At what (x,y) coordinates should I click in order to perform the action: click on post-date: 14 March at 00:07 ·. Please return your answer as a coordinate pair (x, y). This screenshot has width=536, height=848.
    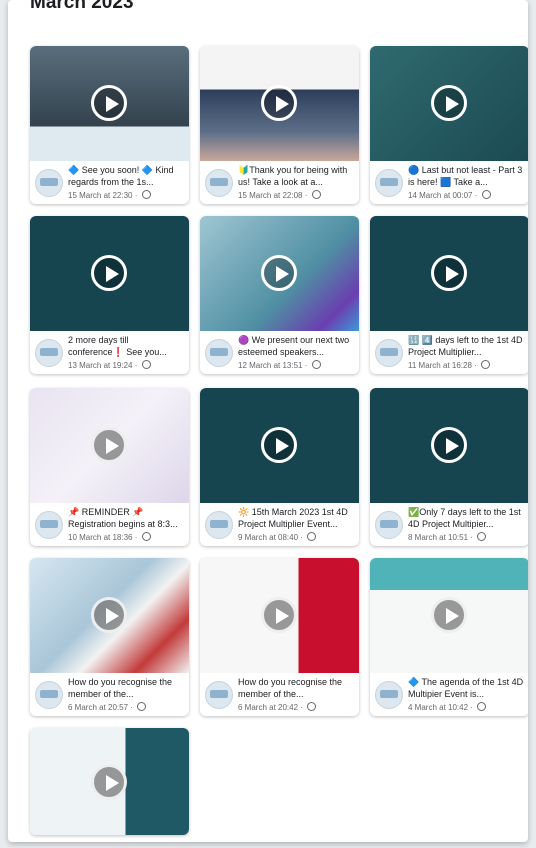
    Looking at the image, I should click on (449, 195).